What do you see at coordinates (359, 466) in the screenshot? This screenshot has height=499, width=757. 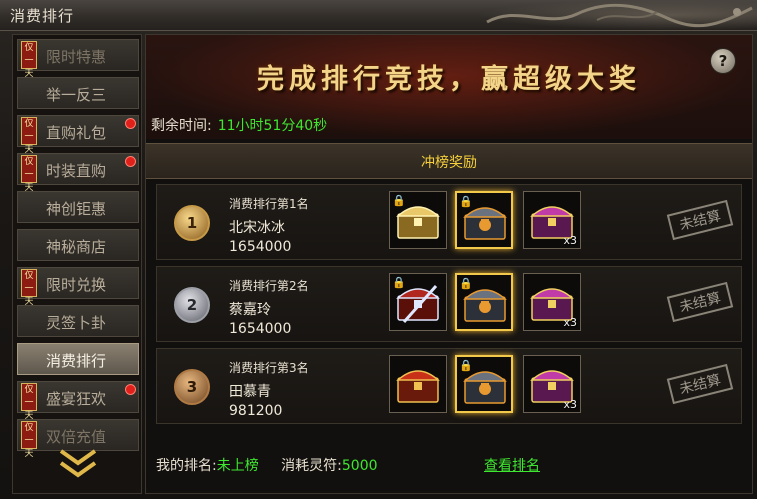 I see `spent-value: 5000` at bounding box center [359, 466].